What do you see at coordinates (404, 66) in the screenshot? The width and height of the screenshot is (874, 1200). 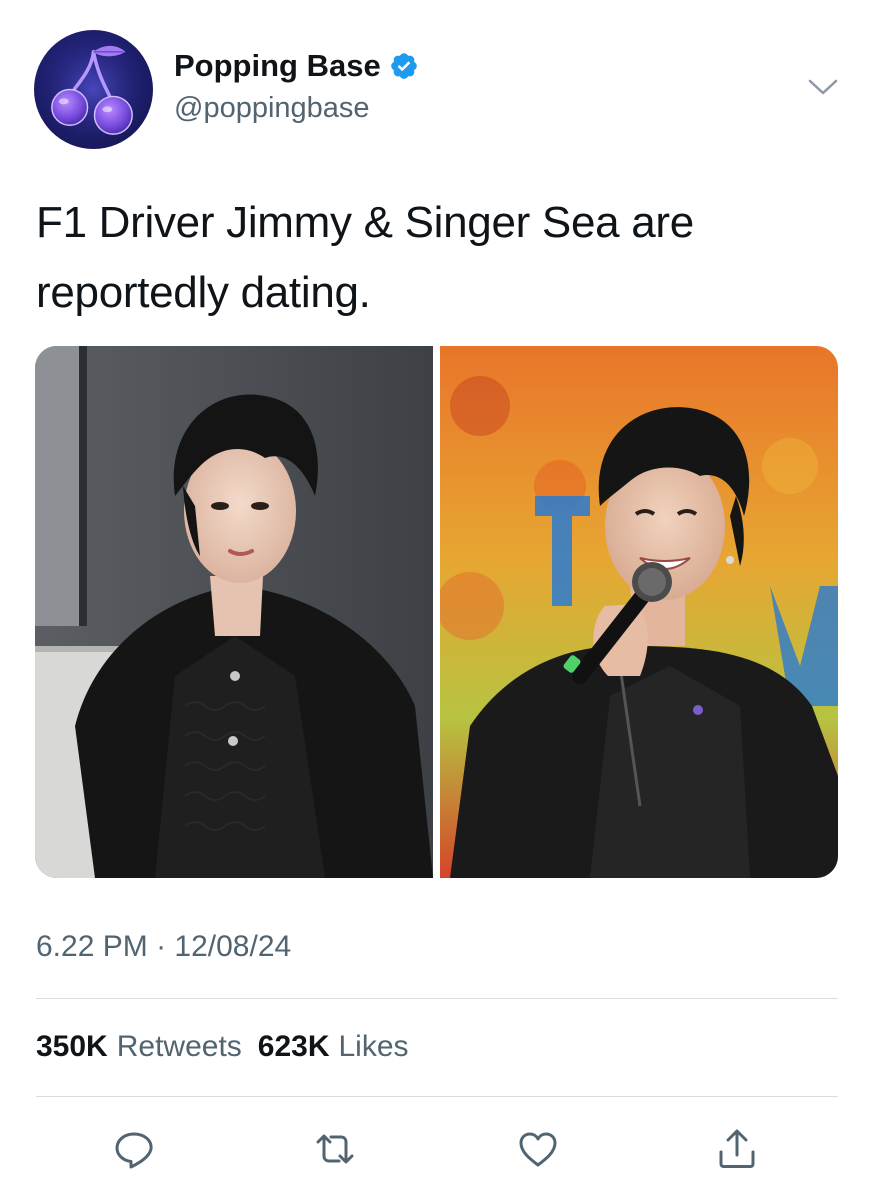 I see `verified-badge-icon` at bounding box center [404, 66].